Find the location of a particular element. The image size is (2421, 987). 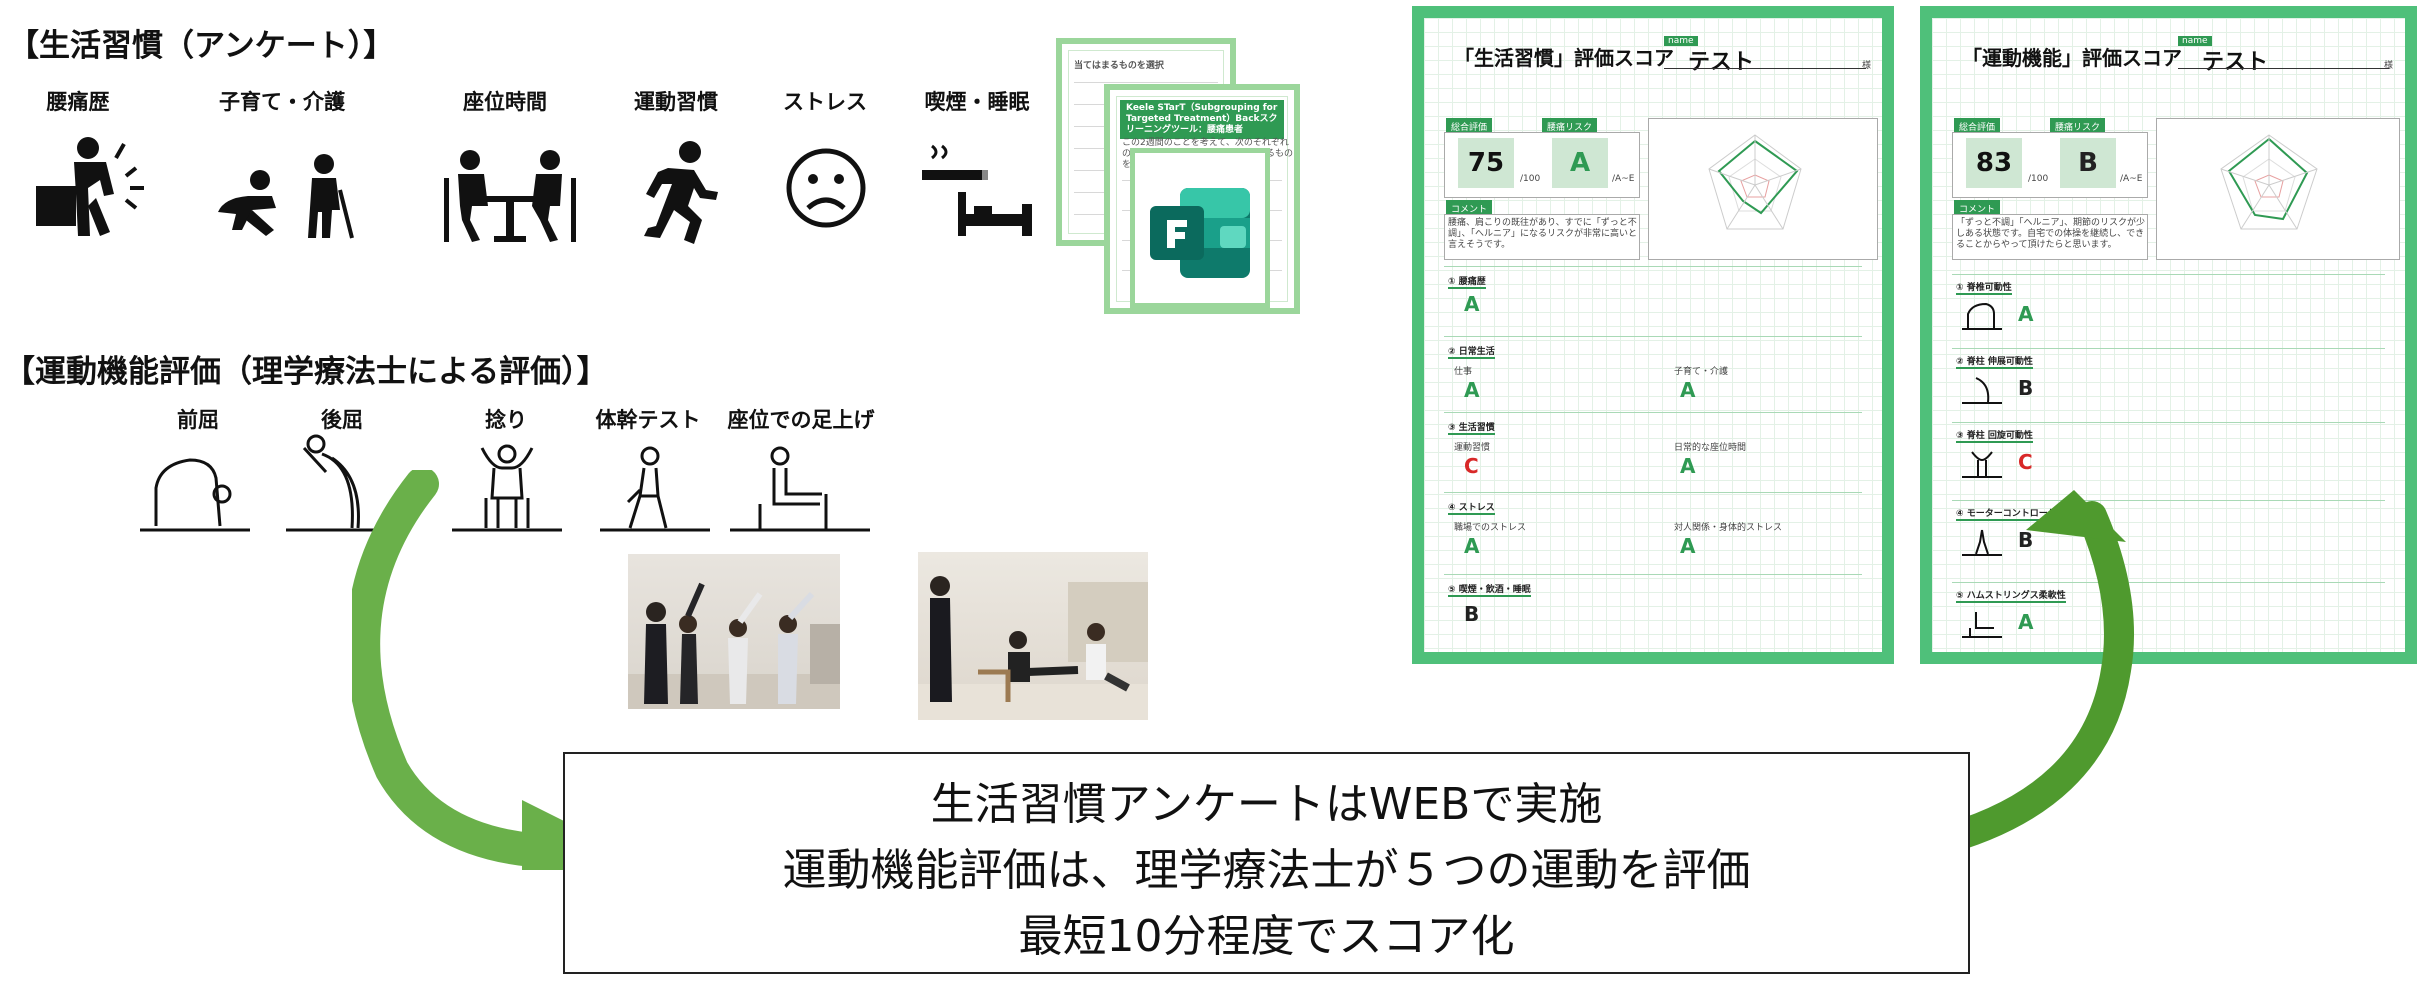

sub-item-social-stress: 対人関係・身体的ストレス is located at coordinates (1728, 528).